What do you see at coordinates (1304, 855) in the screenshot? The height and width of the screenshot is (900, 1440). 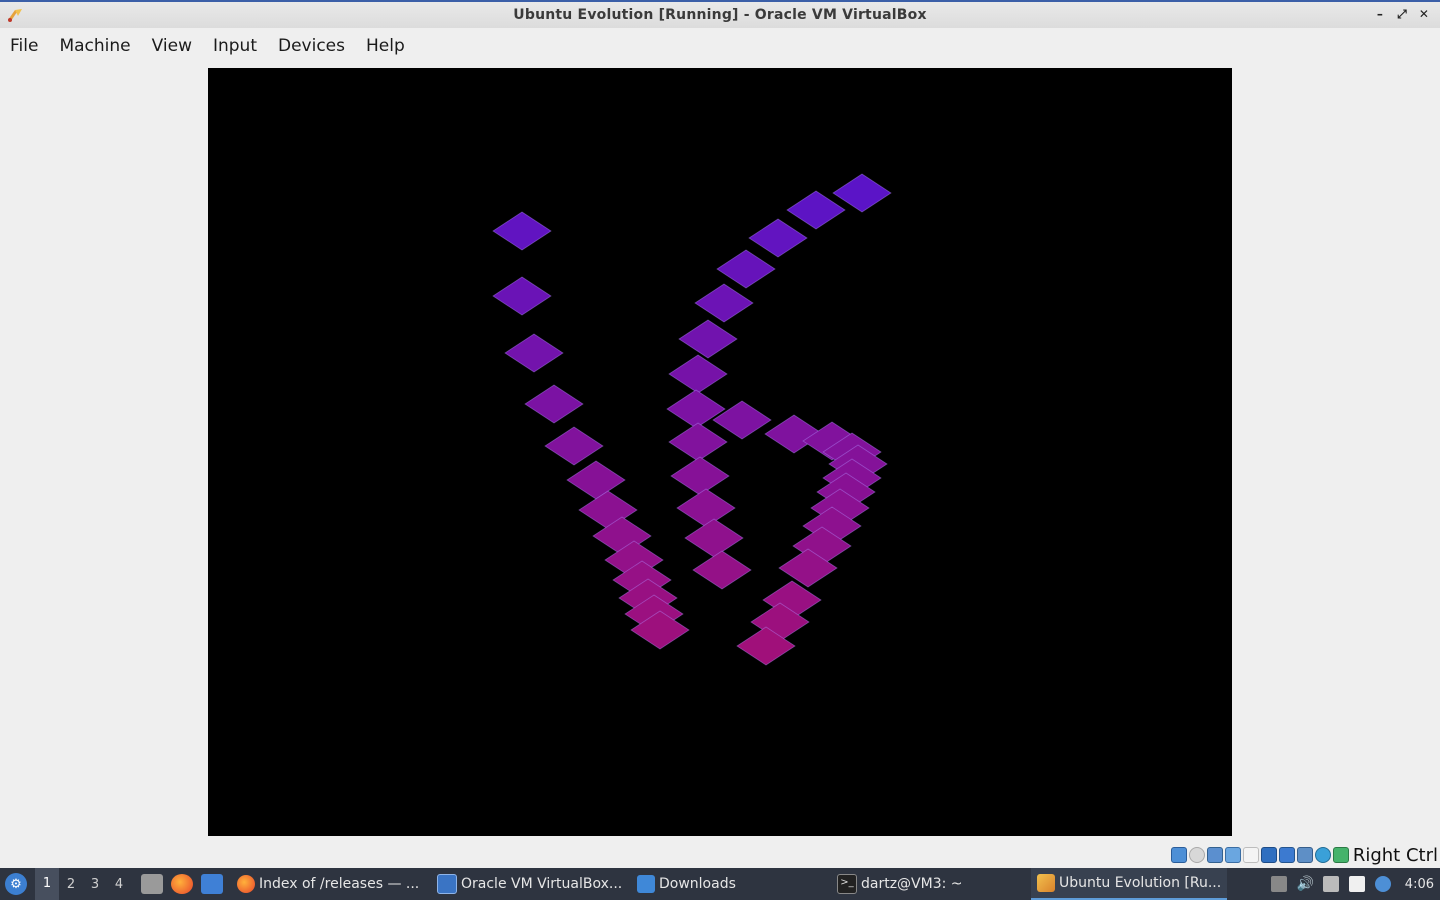 I see `recording-icon` at bounding box center [1304, 855].